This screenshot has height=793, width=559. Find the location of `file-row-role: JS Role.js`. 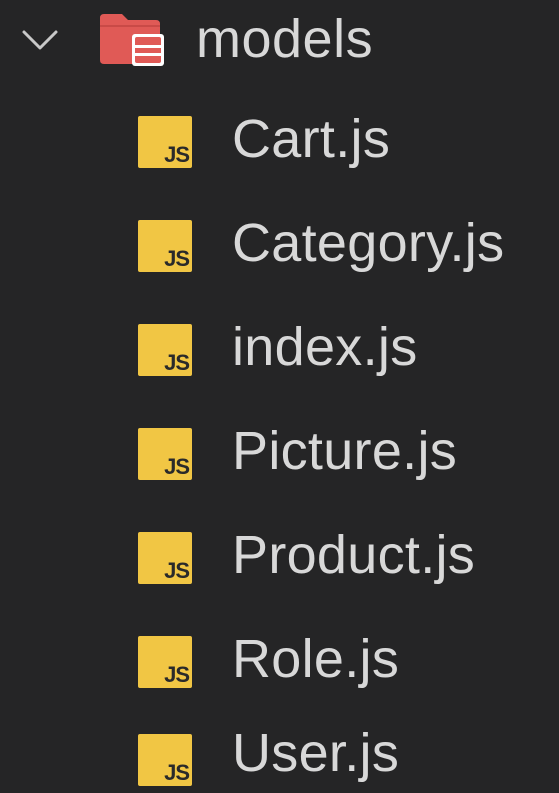

file-row-role: JS Role.js is located at coordinates (279, 662).